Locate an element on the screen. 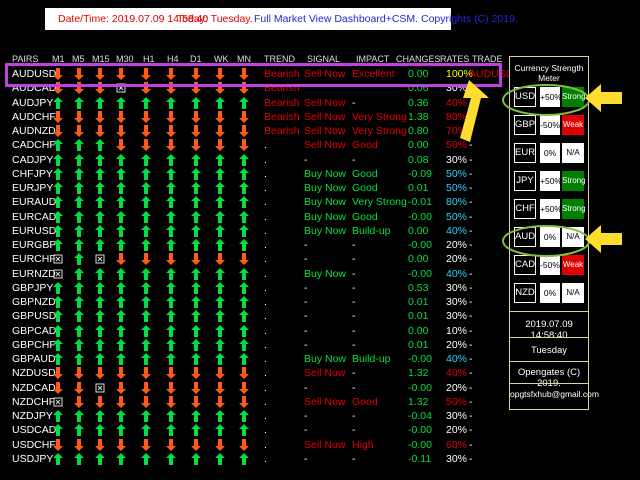 This screenshot has width=640, height=480. pair-name: AUDJPY is located at coordinates (32, 103).